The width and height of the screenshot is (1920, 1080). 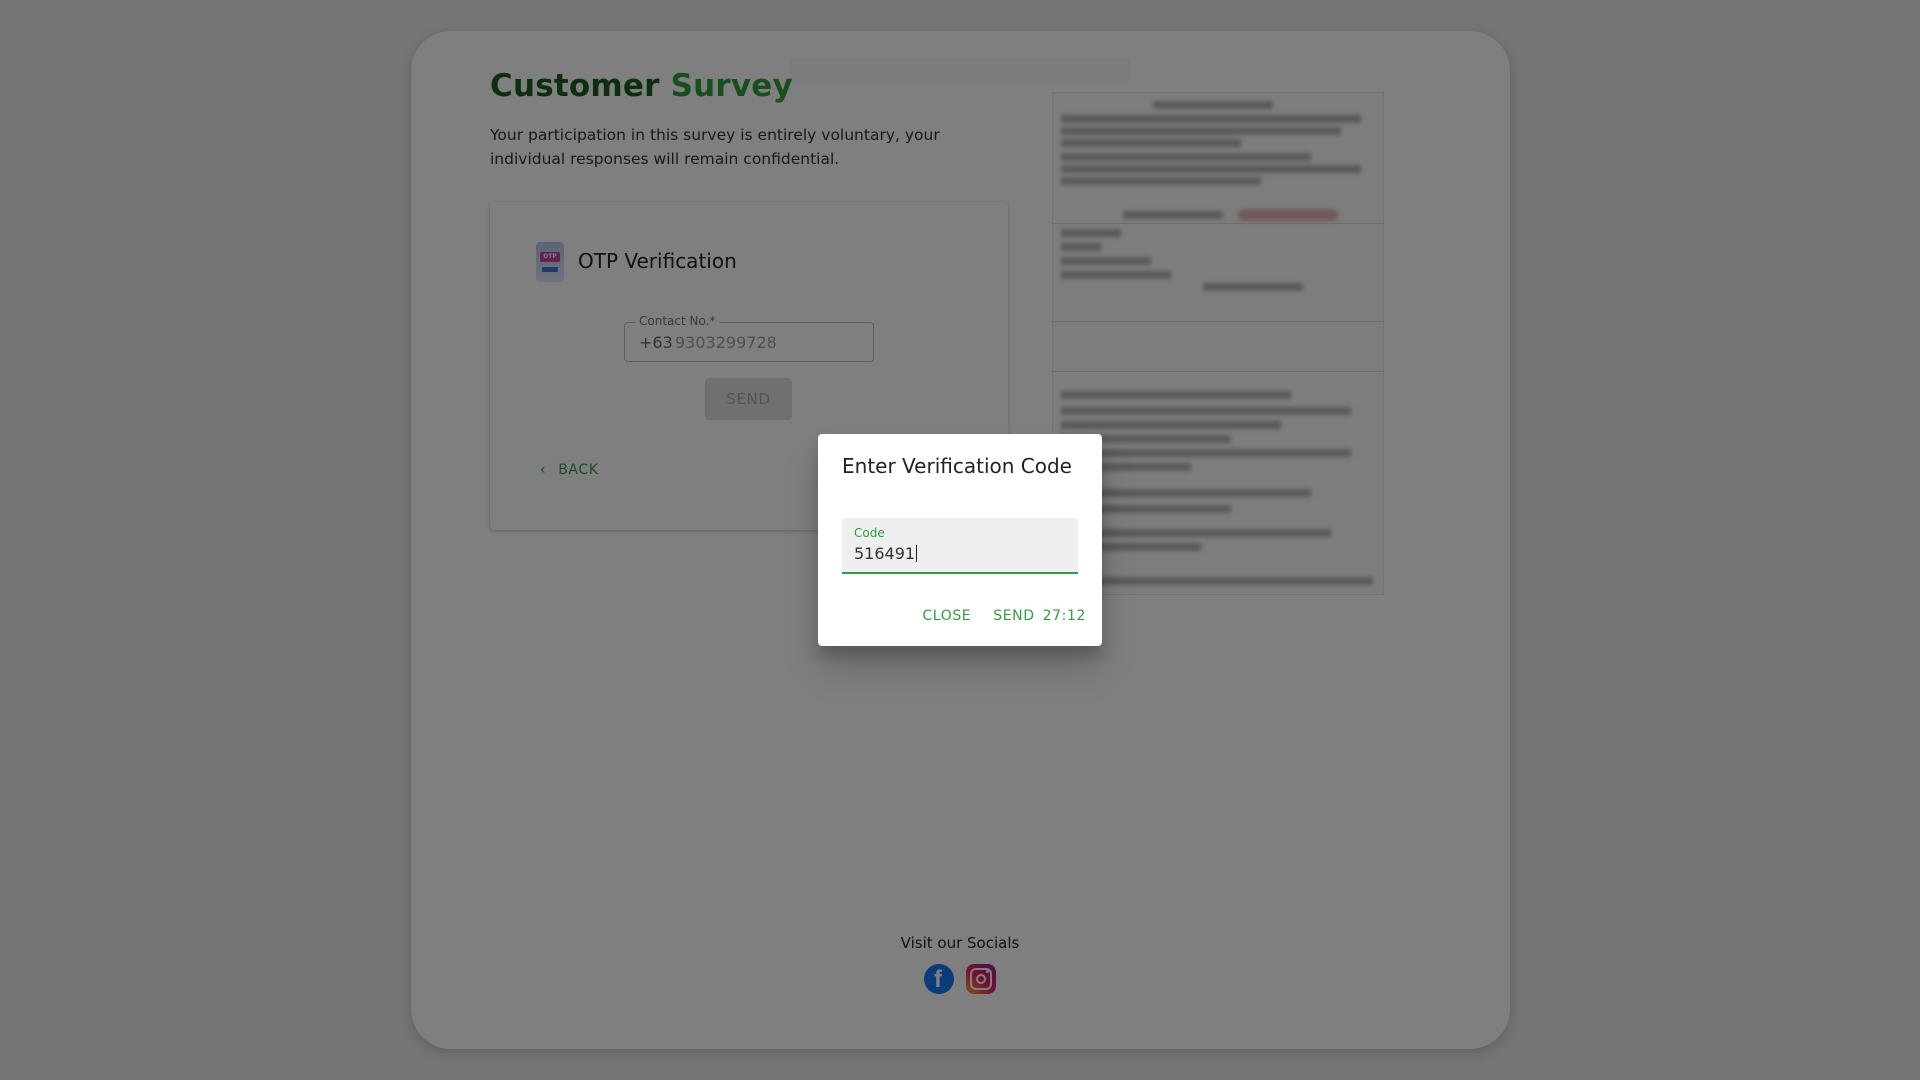 What do you see at coordinates (1039, 616) in the screenshot?
I see `send-code-button: SEND 27:12` at bounding box center [1039, 616].